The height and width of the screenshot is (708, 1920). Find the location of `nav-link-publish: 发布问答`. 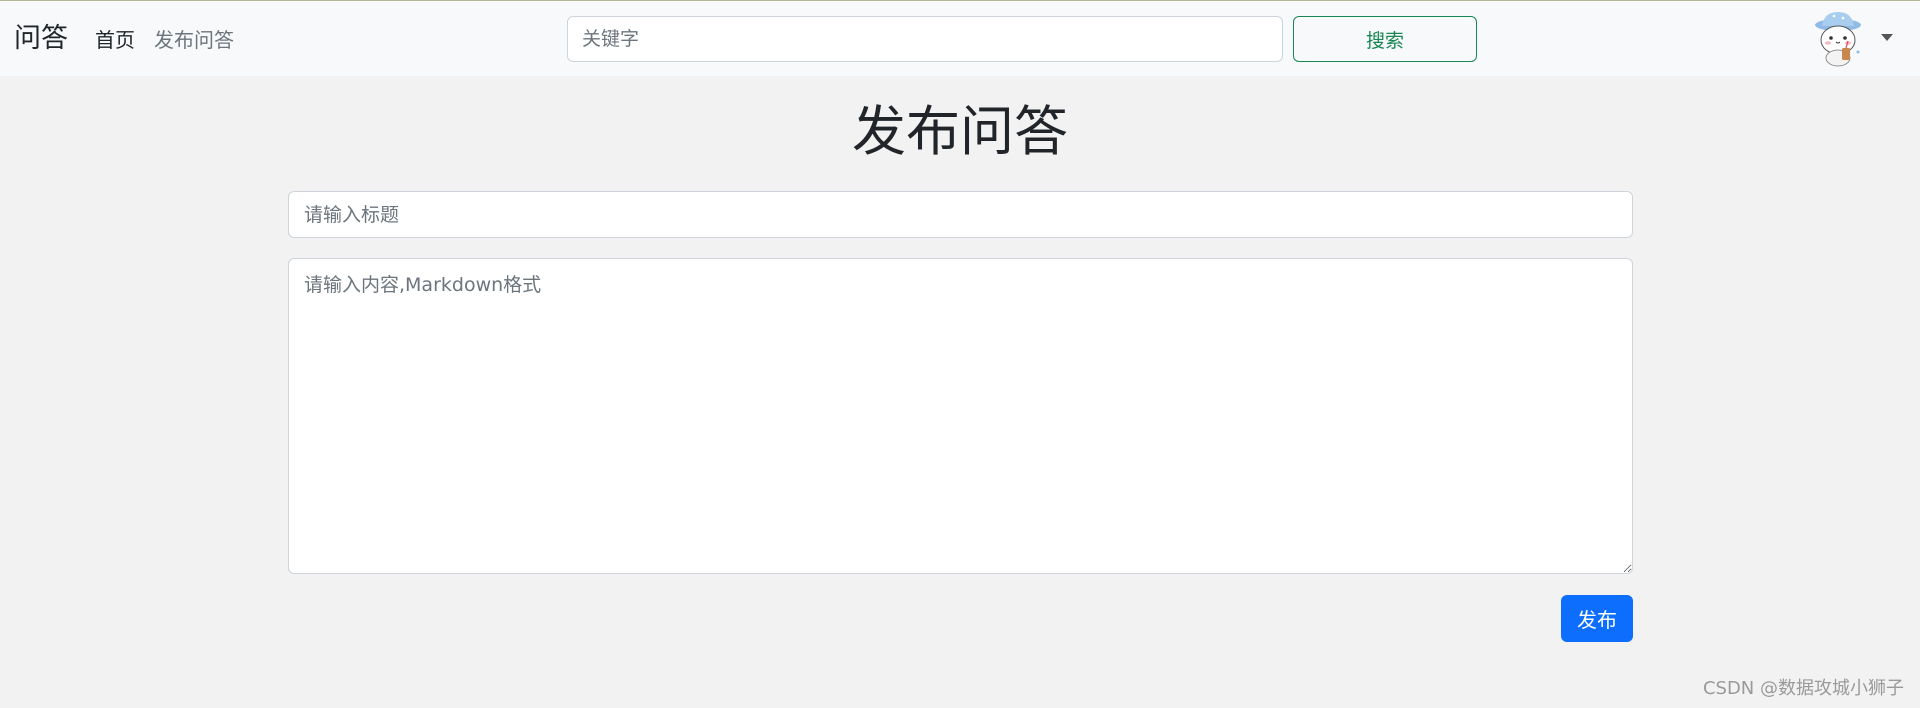

nav-link-publish: 发布问答 is located at coordinates (194, 40).